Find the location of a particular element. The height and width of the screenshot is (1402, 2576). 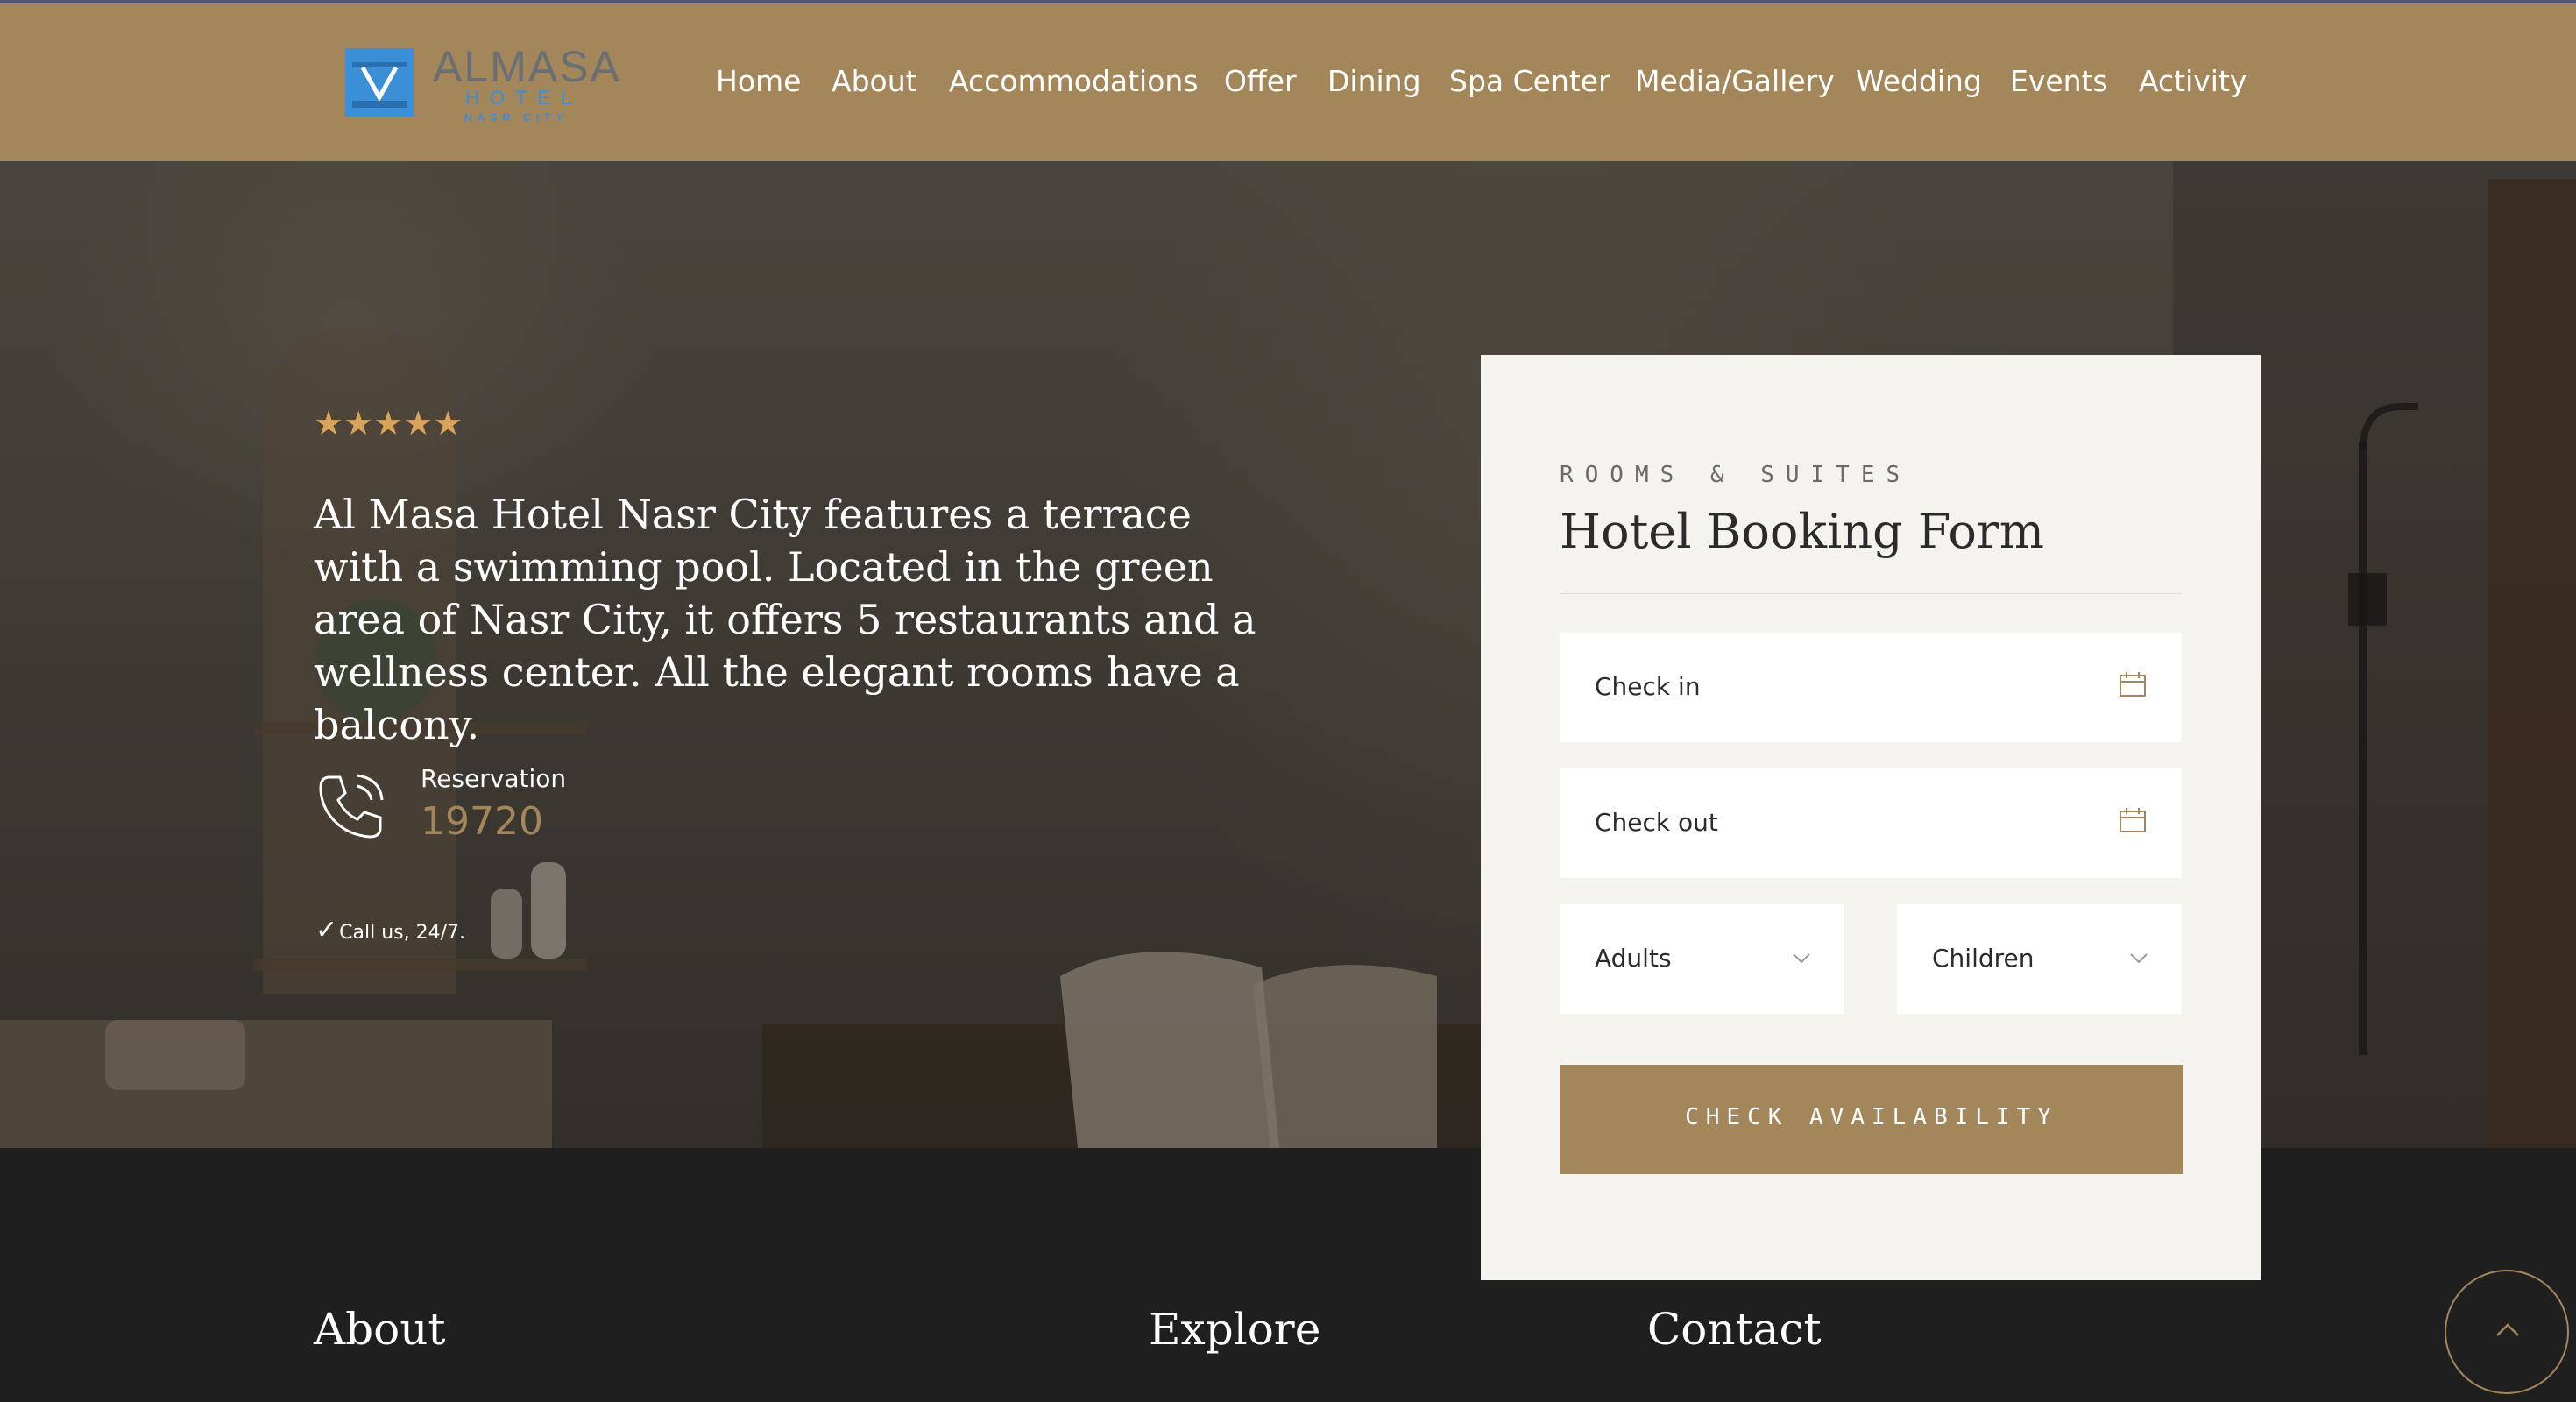

nav-about: About is located at coordinates (874, 81).